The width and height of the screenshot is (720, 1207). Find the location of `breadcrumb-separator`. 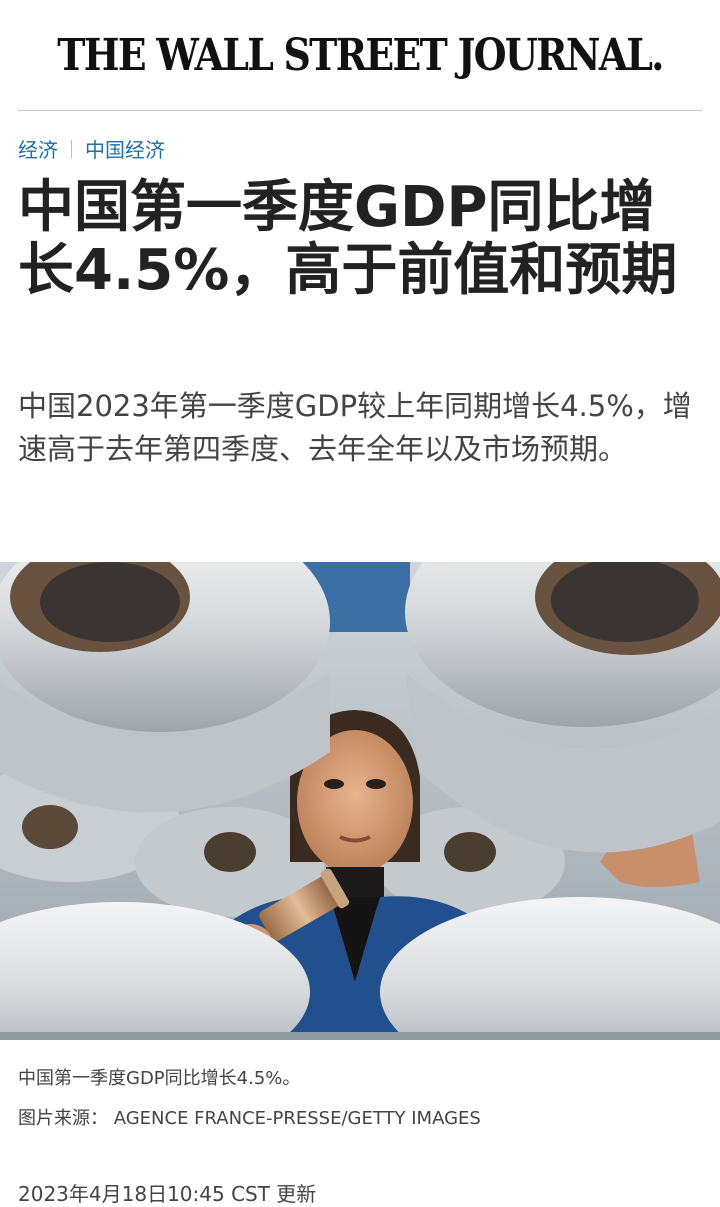

breadcrumb-separator is located at coordinates (71, 148).